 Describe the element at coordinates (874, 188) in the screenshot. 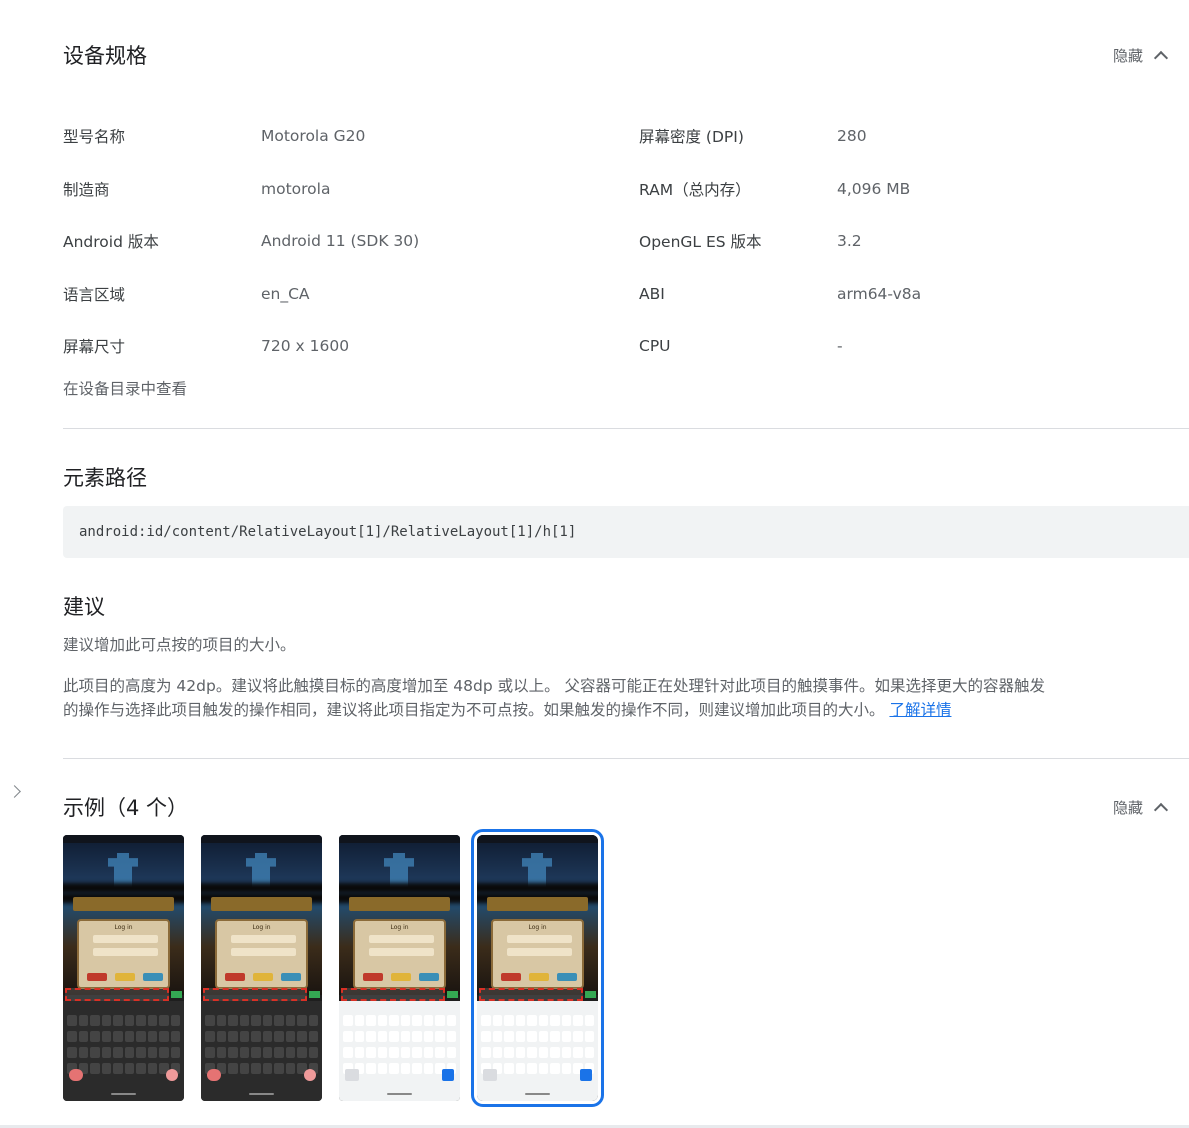

I see `spec-value: 4,096 MB` at that location.